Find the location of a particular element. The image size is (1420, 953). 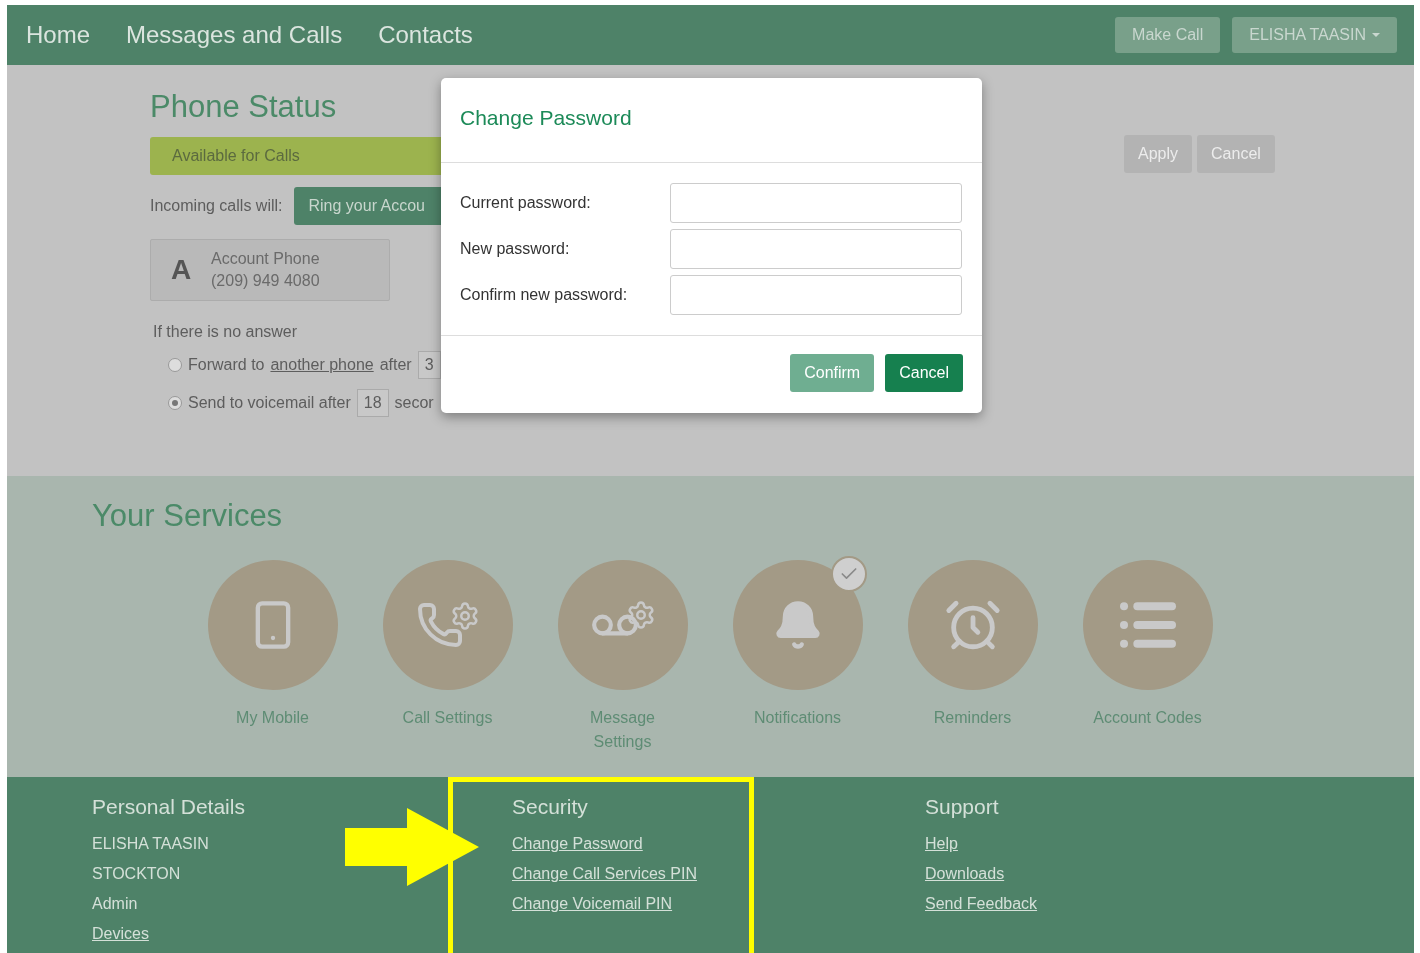

nav-link: Messages and Calls is located at coordinates (234, 35).